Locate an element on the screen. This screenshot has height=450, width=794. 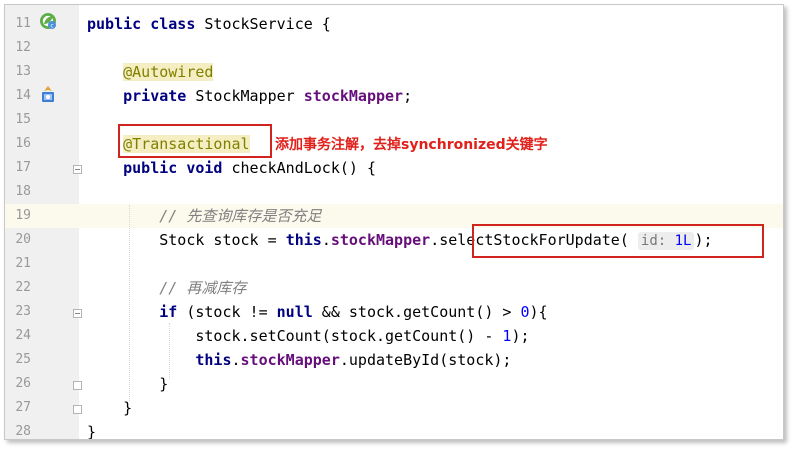
code-line-12: 12 is located at coordinates (394, 48).